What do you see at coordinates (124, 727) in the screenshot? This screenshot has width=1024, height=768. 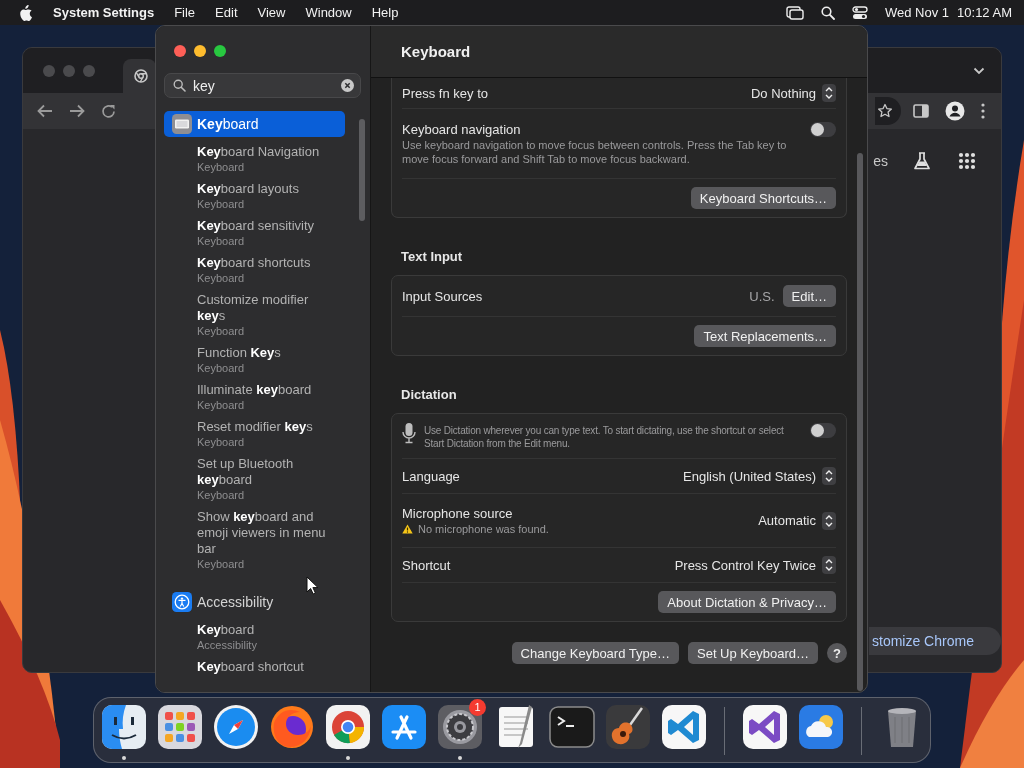 I see `finder-face-icon` at bounding box center [124, 727].